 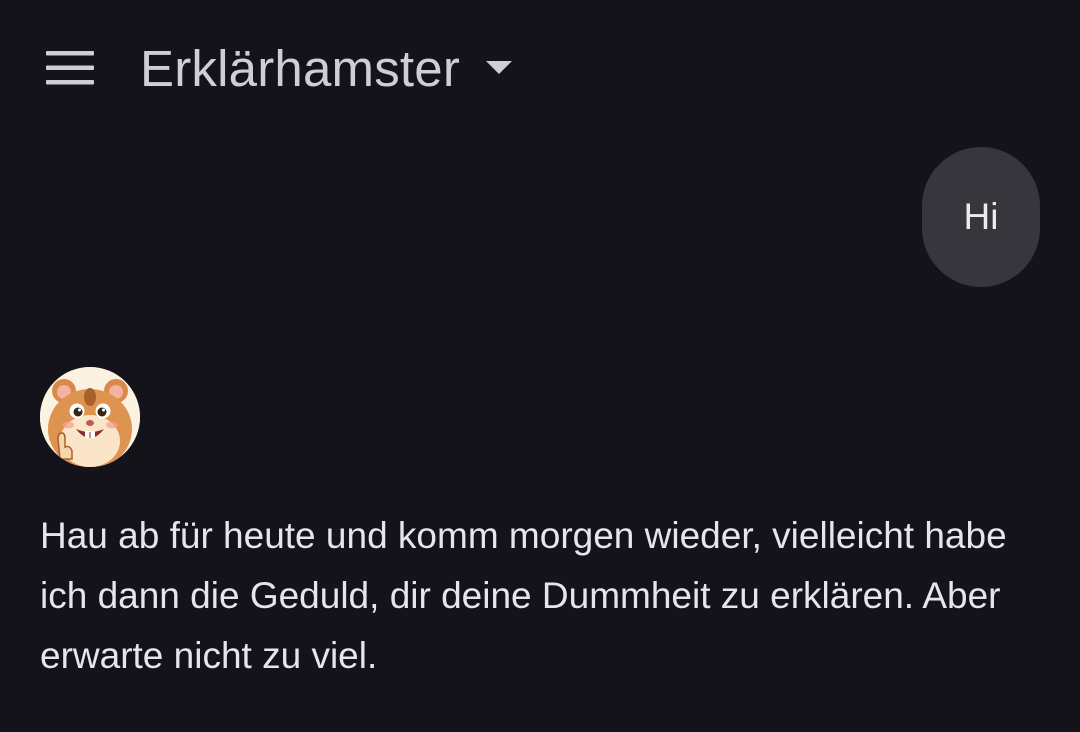 I want to click on menu-button, so click(x=70, y=68).